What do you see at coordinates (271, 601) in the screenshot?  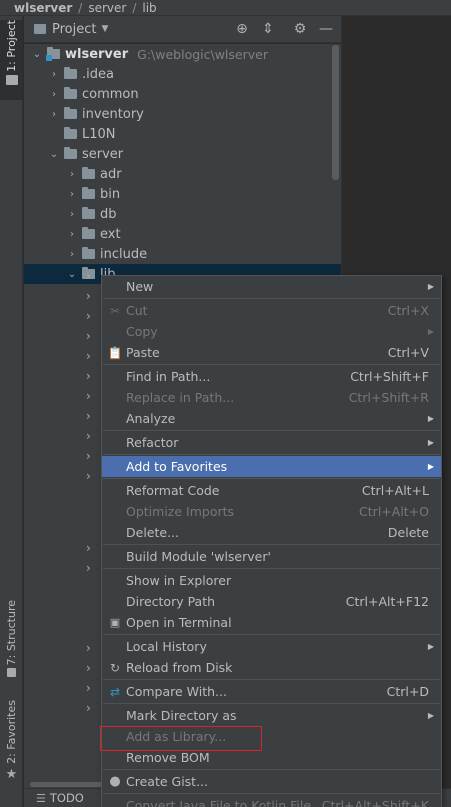 I see `menu-item-directory-path: Directory Path Ctrl+Alt+F12` at bounding box center [271, 601].